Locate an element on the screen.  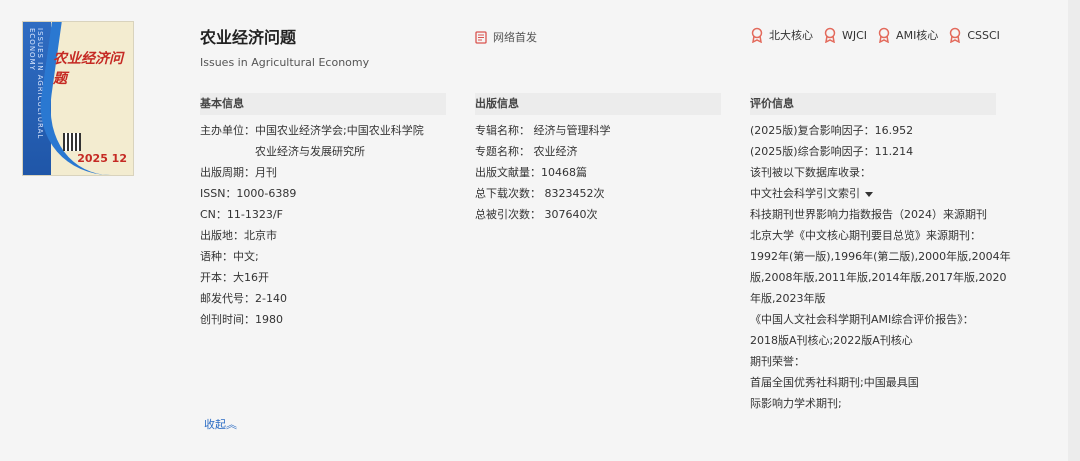
publish-info-heading: 出版信息 is located at coordinates (598, 104).